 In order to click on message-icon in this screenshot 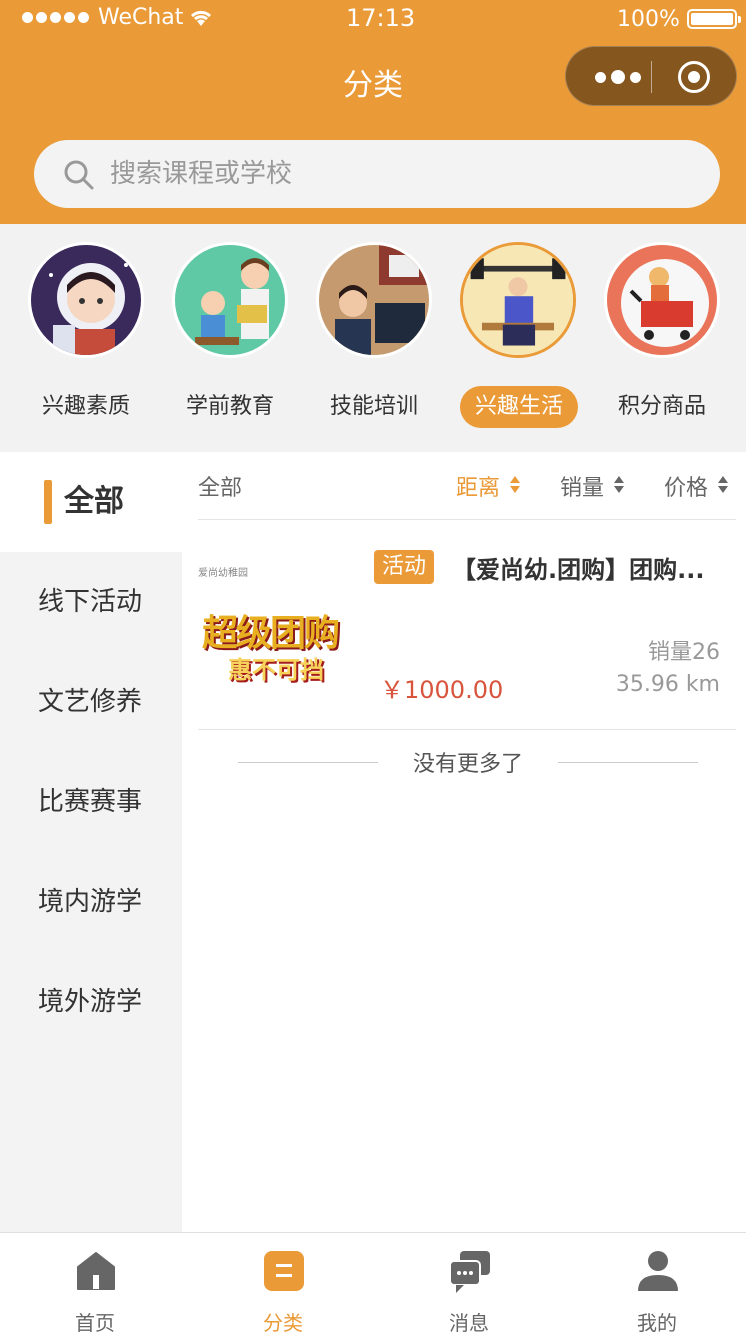, I will do `click(469, 1272)`.